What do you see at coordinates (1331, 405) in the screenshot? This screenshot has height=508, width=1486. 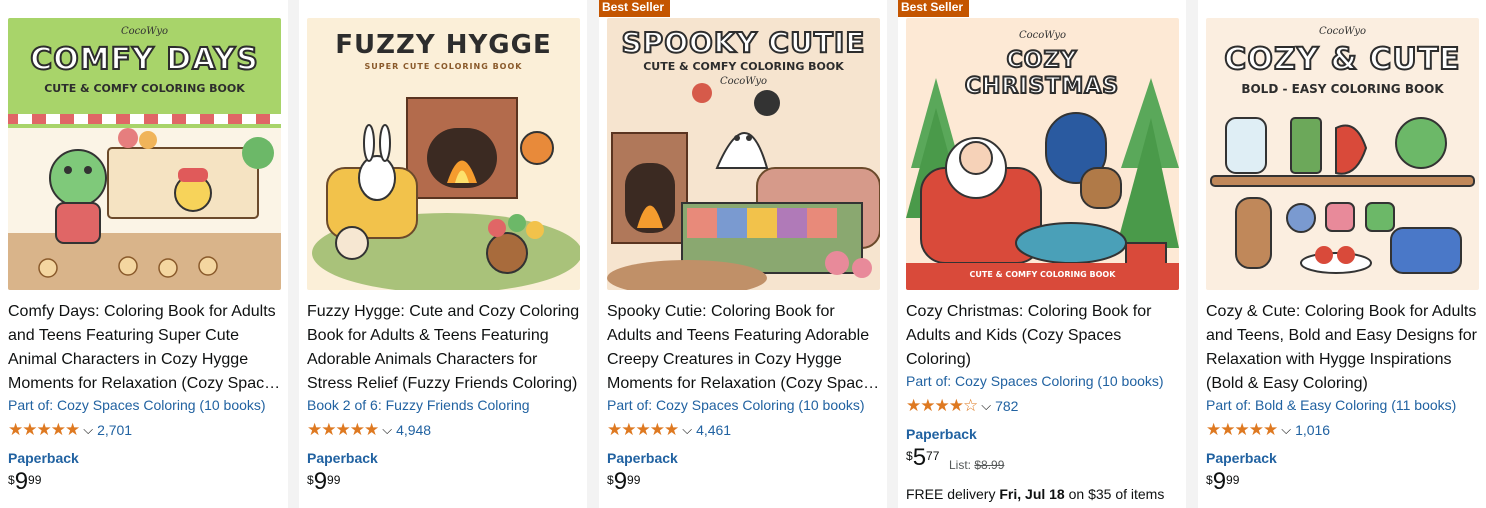 I see `series-link: Part of: Bold & Easy Coloring (11 books)` at bounding box center [1331, 405].